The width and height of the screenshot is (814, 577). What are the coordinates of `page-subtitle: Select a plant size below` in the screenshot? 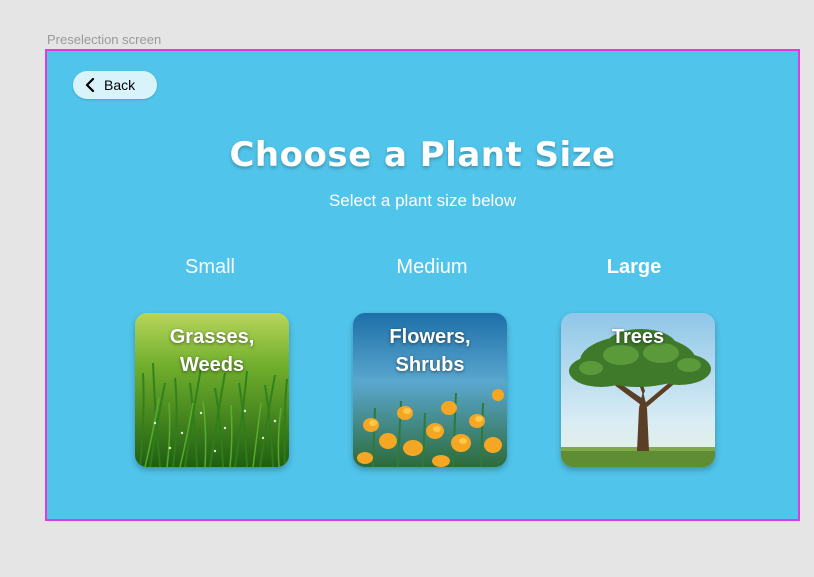 It's located at (422, 200).